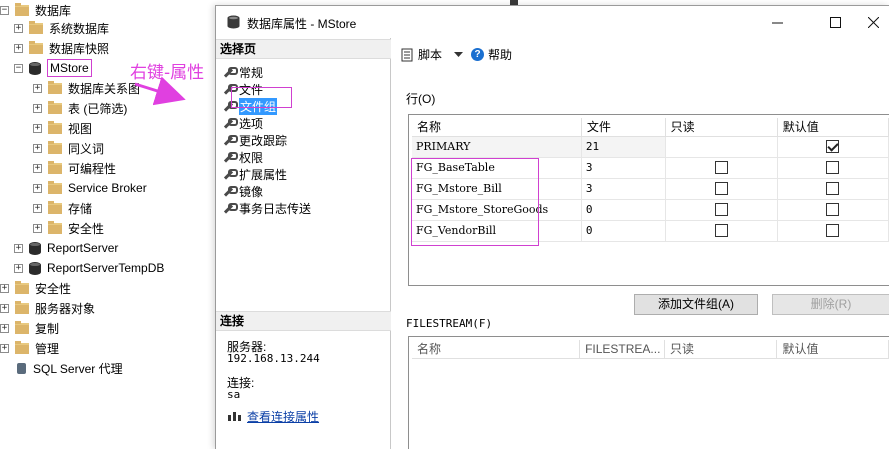  What do you see at coordinates (432, 54) in the screenshot?
I see `script-button: 脚本` at bounding box center [432, 54].